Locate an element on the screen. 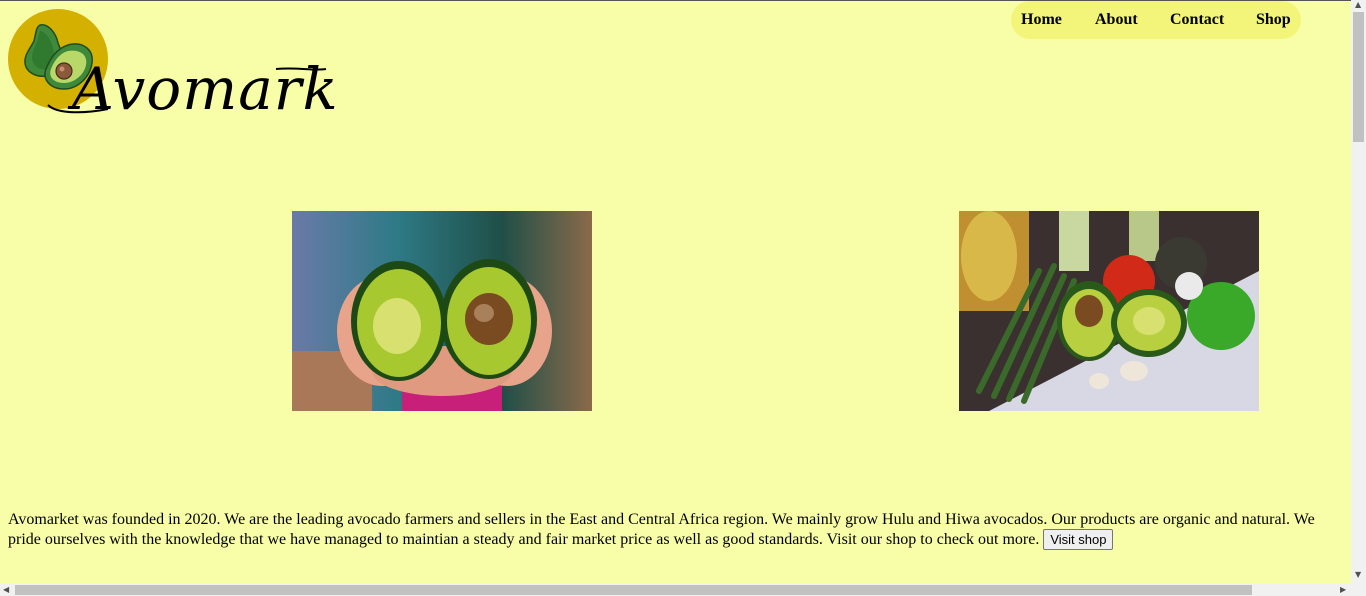 The width and height of the screenshot is (1366, 596). horizontal-scrollbar: ◀ ▶ is located at coordinates (683, 590).